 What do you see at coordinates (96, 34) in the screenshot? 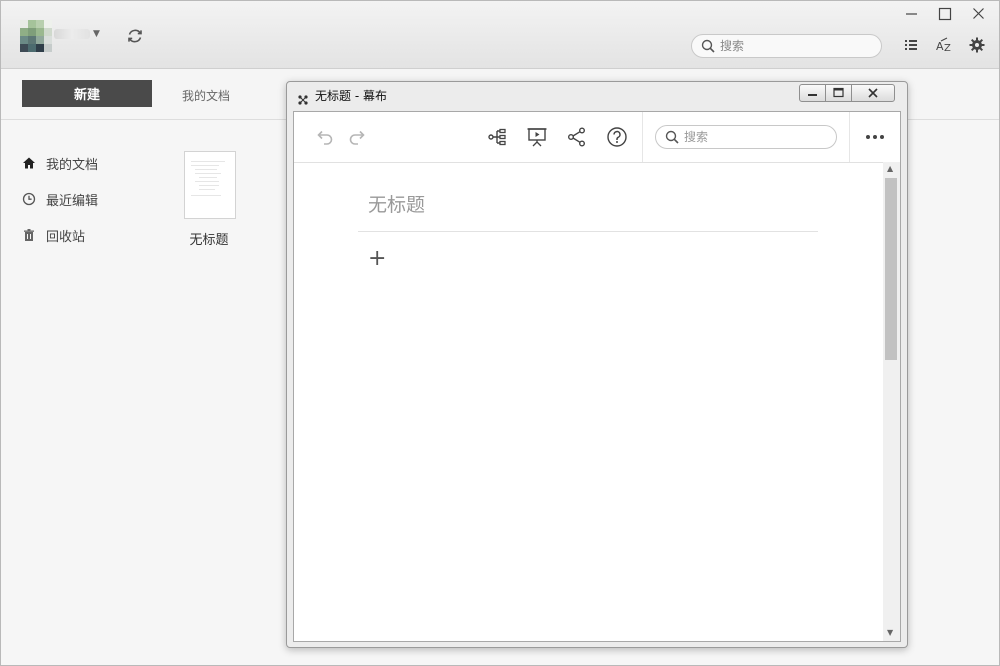
I see `account-dropdown-icon: ▼` at bounding box center [96, 34].